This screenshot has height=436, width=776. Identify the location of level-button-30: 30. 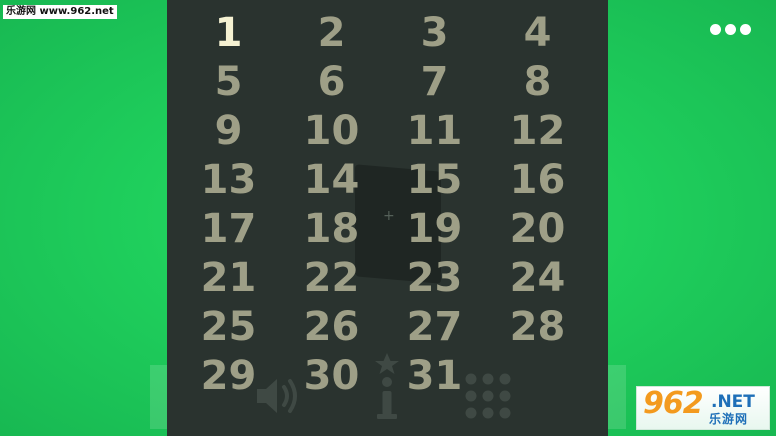
(331, 375).